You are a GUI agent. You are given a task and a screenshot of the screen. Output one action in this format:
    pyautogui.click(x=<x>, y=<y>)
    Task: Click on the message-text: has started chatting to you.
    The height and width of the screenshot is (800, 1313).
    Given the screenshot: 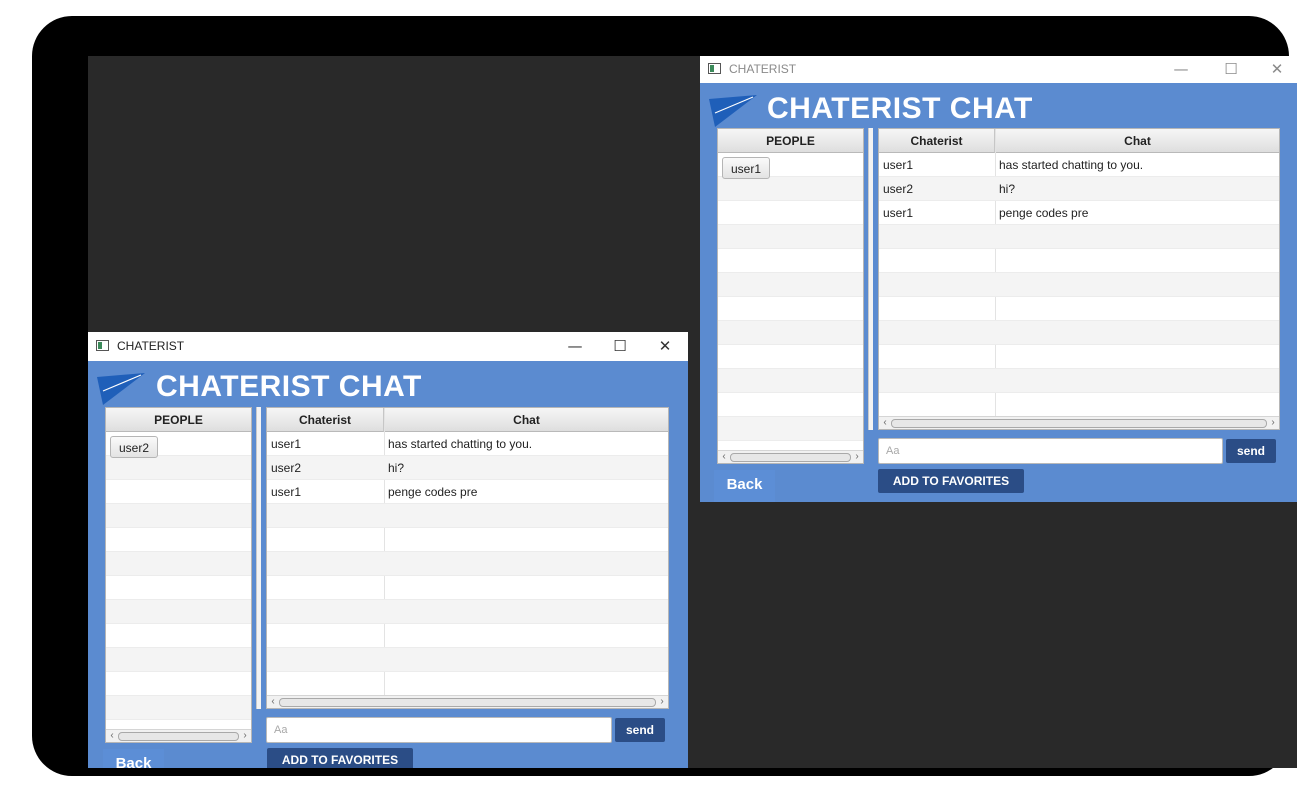 What is the action you would take?
    pyautogui.click(x=460, y=444)
    